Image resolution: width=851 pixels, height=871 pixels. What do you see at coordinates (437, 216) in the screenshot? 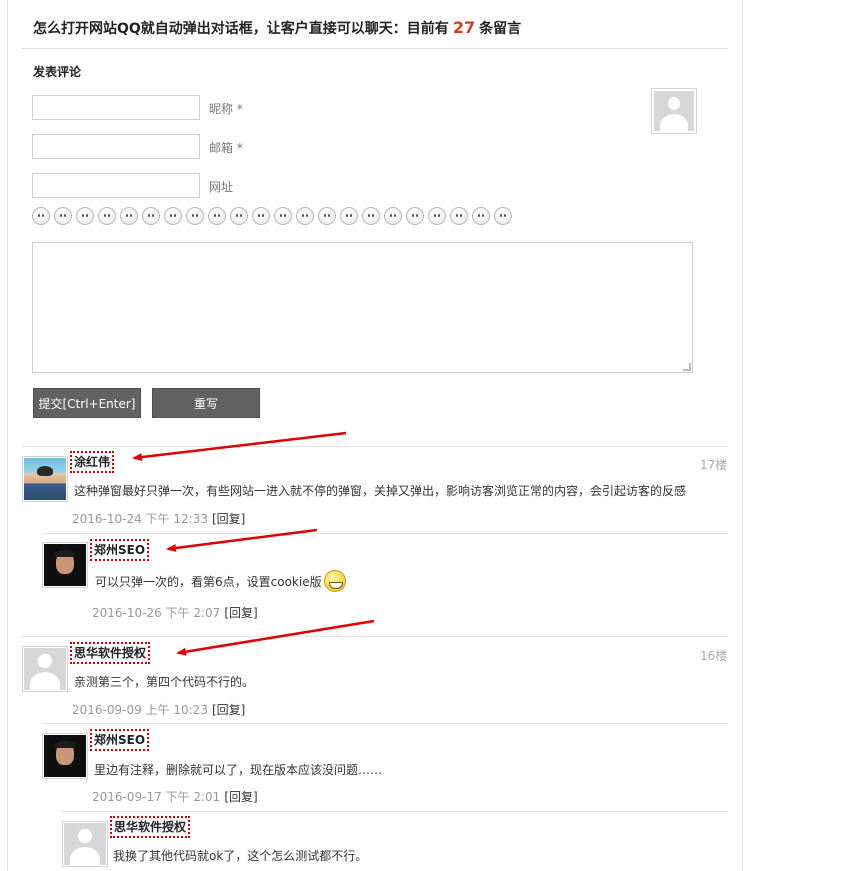
I see `emoji-smirk-icon` at bounding box center [437, 216].